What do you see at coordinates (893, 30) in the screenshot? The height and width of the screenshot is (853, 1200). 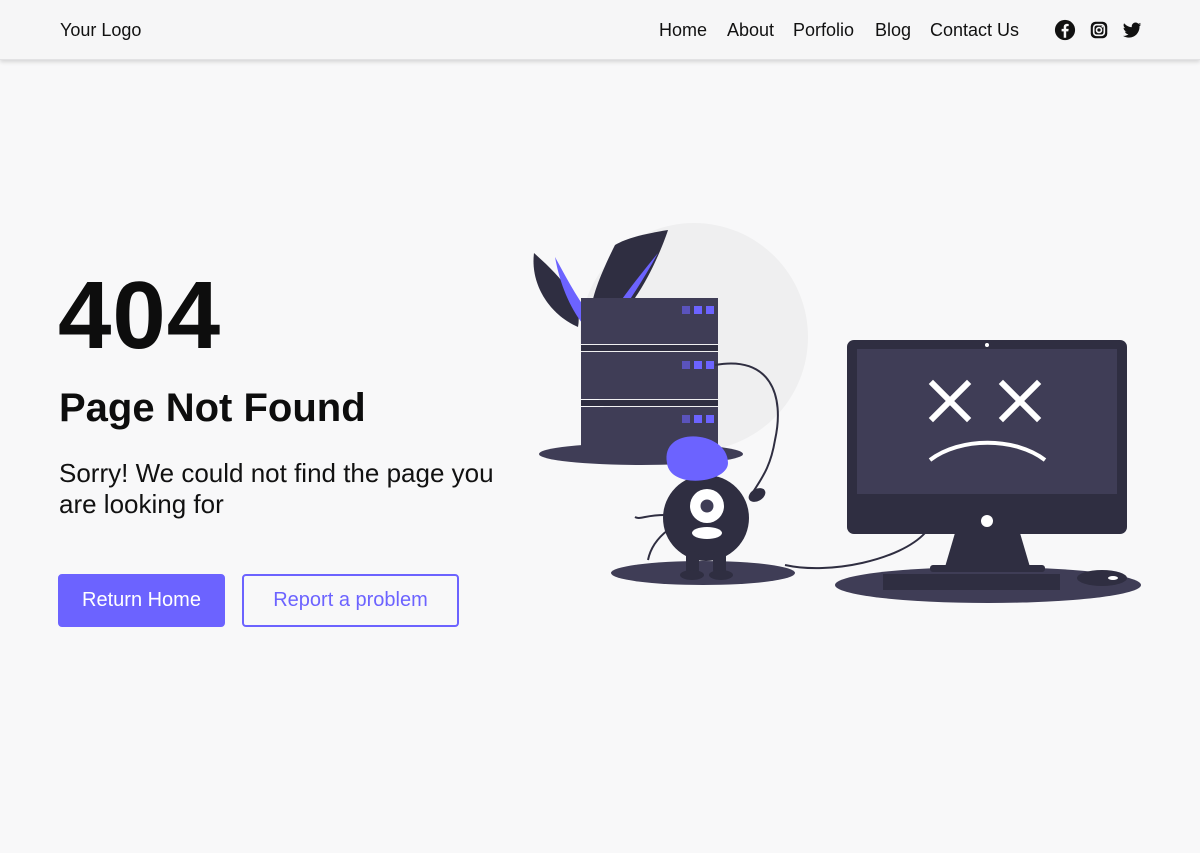 I see `nav-blog-link: Blog` at bounding box center [893, 30].